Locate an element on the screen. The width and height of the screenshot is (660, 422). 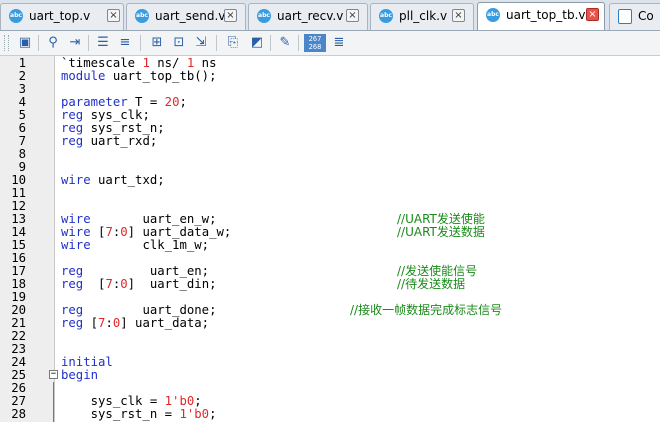
insert-template-icon: ⊞ is located at coordinates (157, 43).